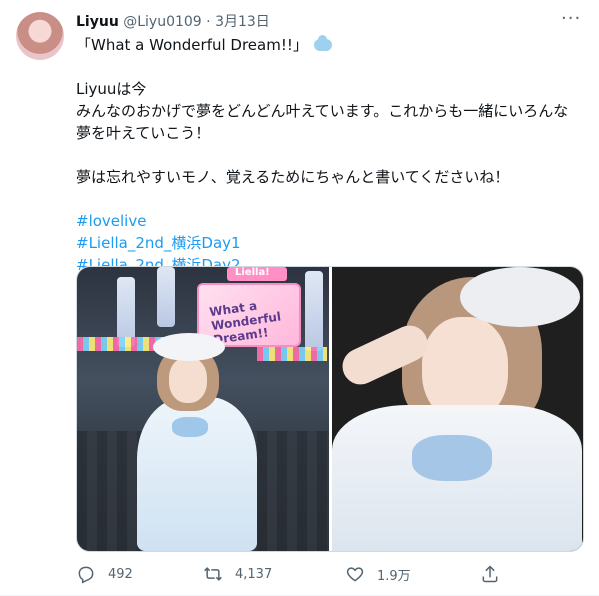 This screenshot has width=599, height=596. I want to click on tweet-actions: 492 4,137 1.9万, so click(291, 574).